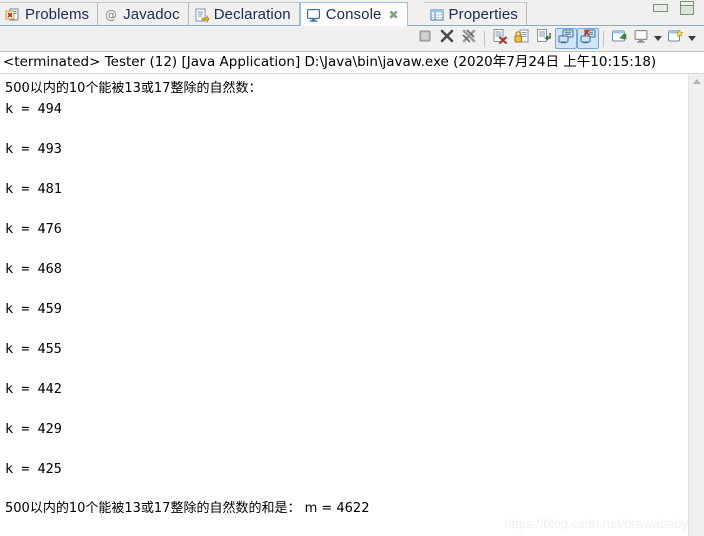 Image resolution: width=704 pixels, height=536 pixels. I want to click on pin-console-icon, so click(619, 38).